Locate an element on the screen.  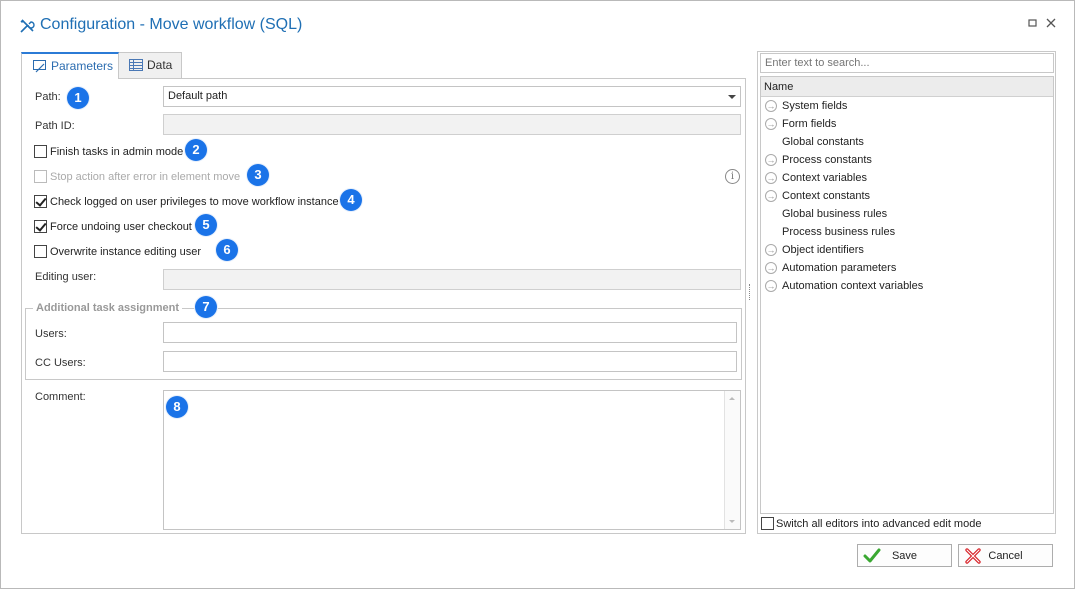
callout-badge-3: 3 is located at coordinates (258, 175).